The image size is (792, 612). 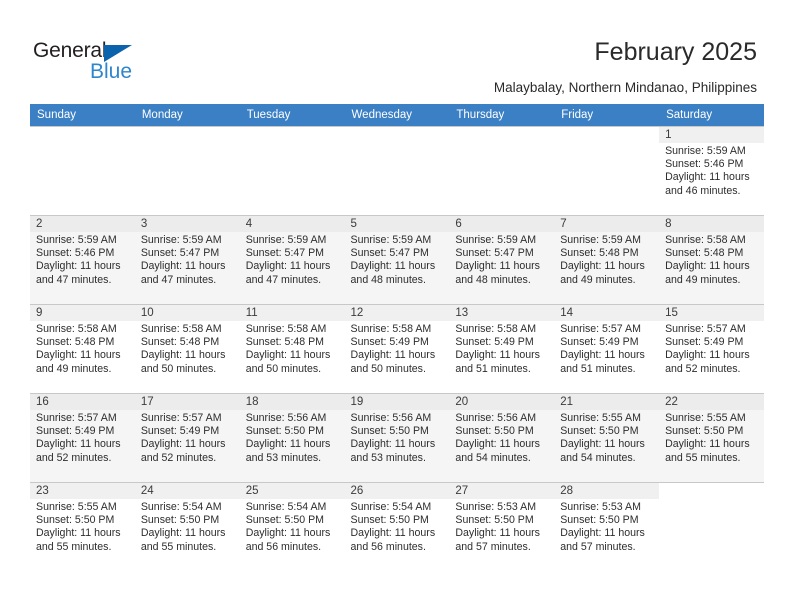 I want to click on day-number: 28, so click(x=607, y=491).